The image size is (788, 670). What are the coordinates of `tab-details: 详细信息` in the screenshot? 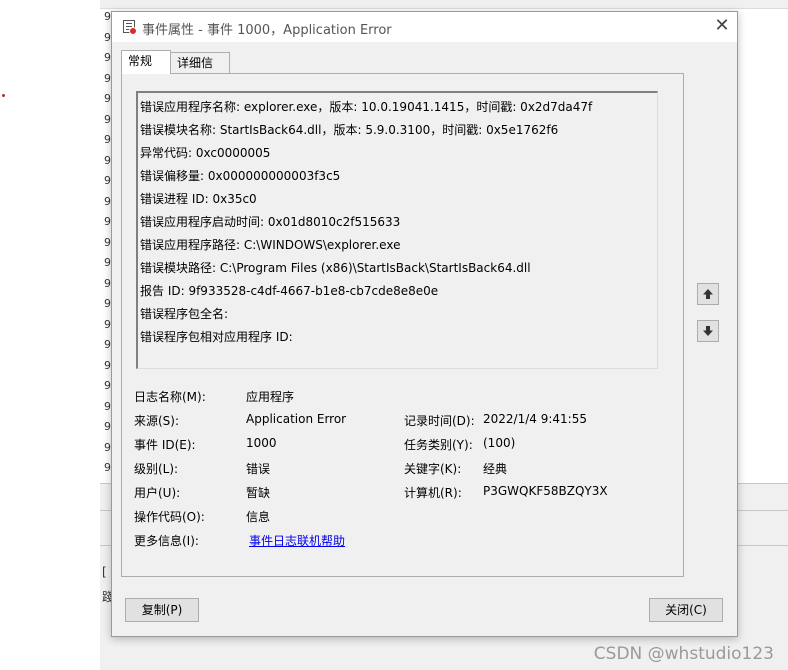 It's located at (200, 71).